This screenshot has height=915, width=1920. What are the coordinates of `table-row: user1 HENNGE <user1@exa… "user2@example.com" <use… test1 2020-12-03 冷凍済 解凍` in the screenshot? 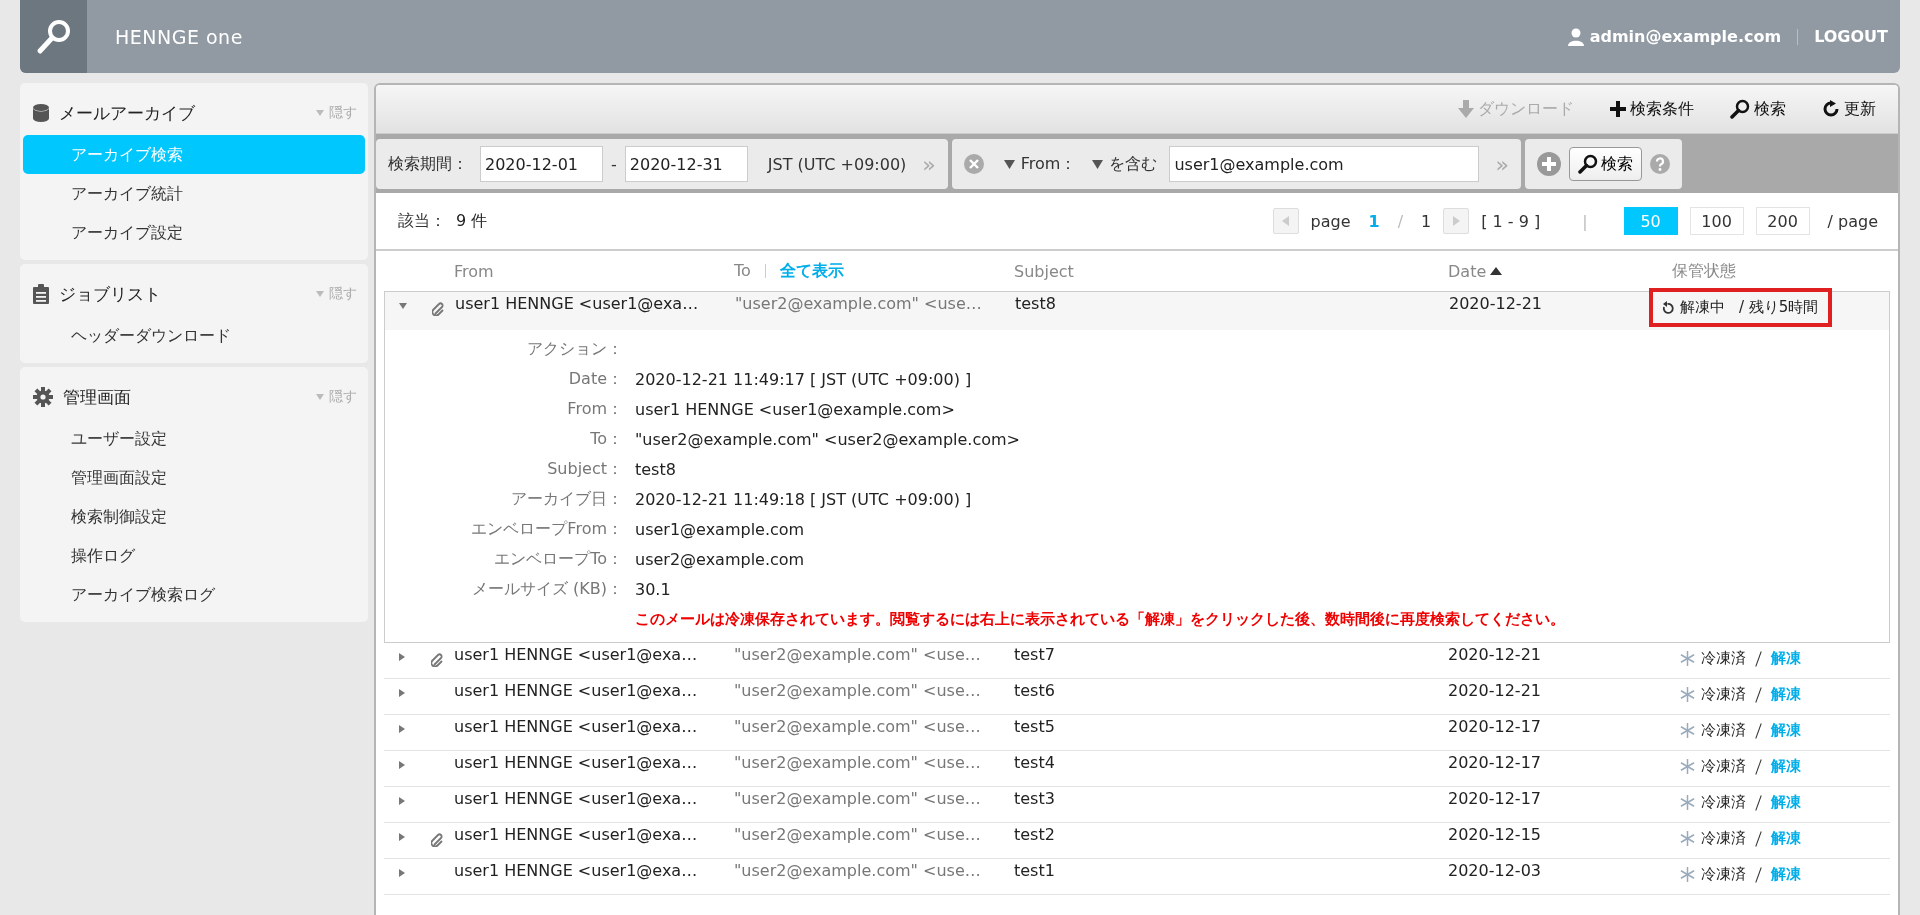 It's located at (1137, 877).